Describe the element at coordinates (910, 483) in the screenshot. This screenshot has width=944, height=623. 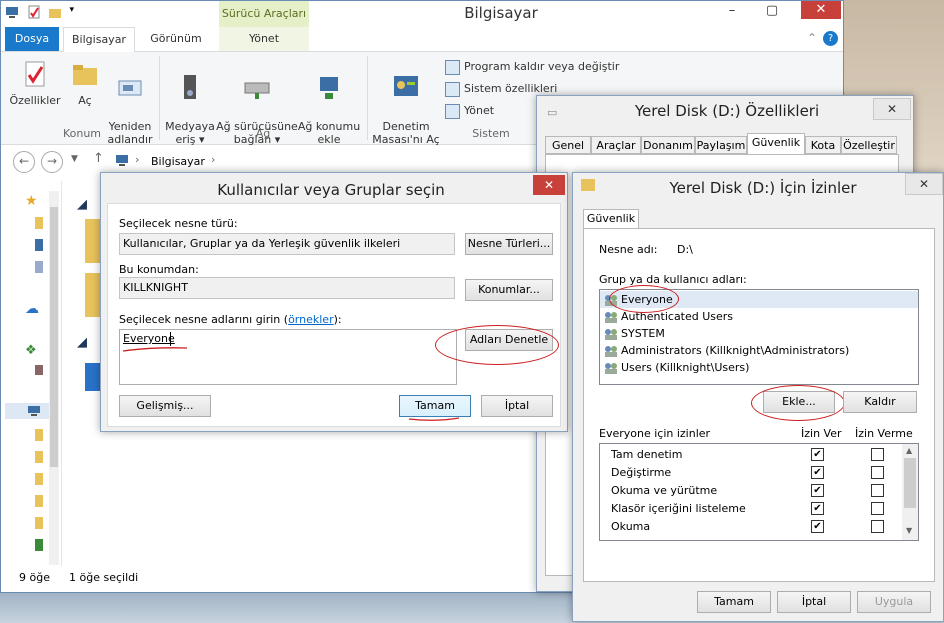
I see `scrollbar-thumb` at that location.